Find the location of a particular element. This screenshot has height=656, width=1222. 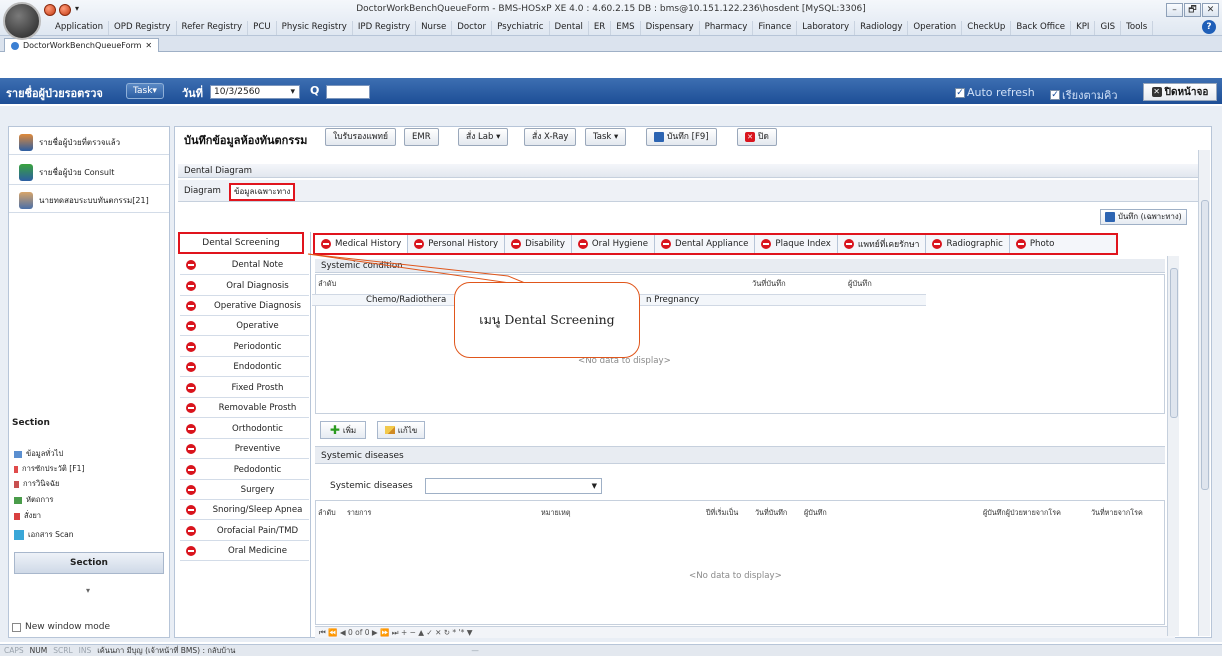

menu-back-office: Back Office is located at coordinates (1041, 28).